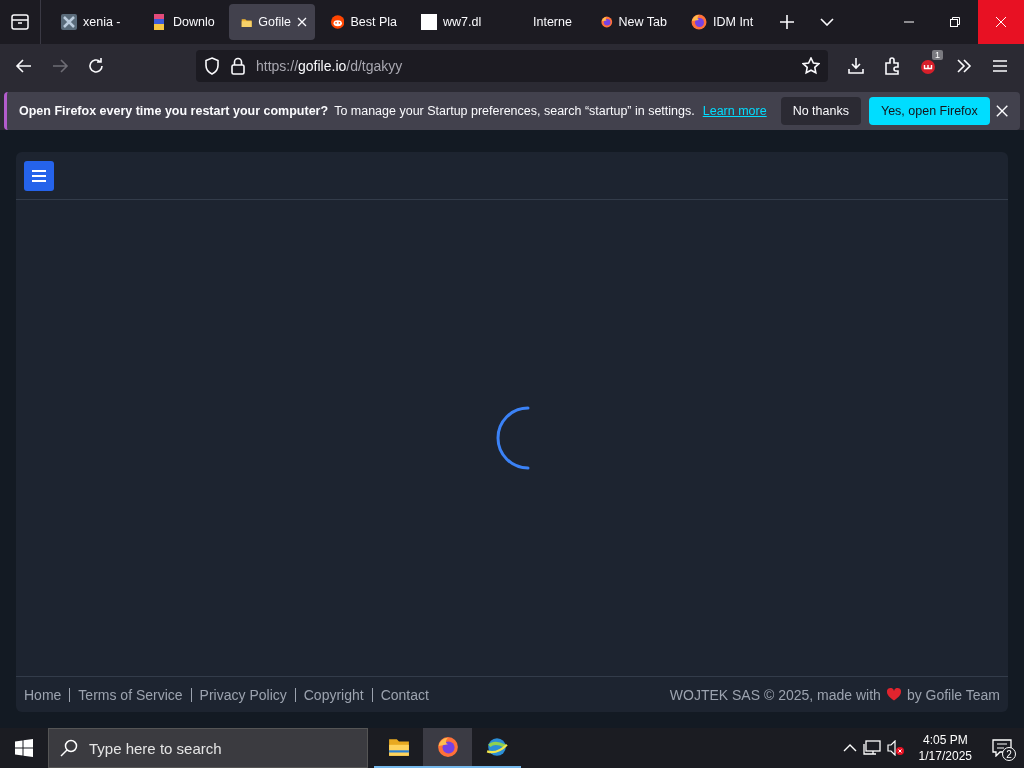  I want to click on notification-center-icon, so click(1002, 748).